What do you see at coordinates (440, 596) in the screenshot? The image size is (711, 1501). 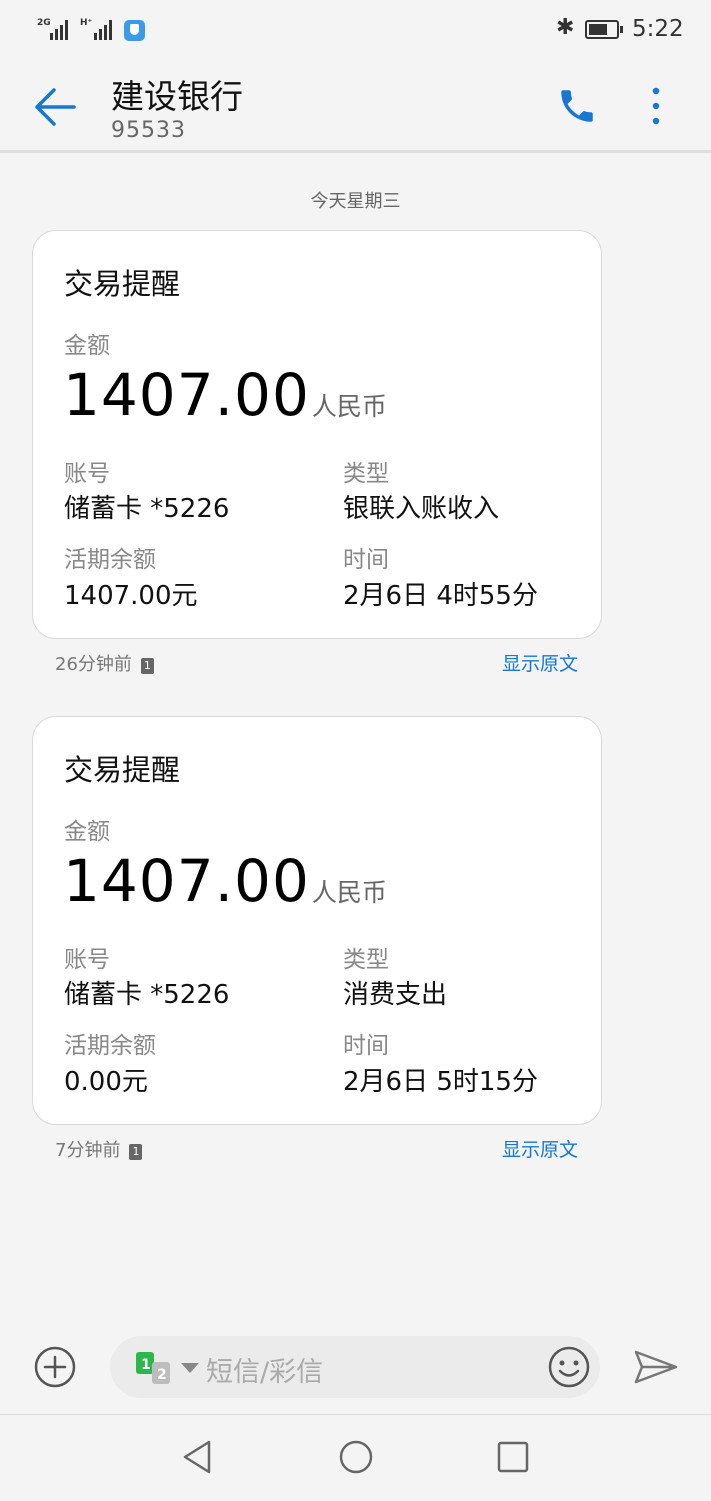 I see `time-value: 2月6日 4时55分` at bounding box center [440, 596].